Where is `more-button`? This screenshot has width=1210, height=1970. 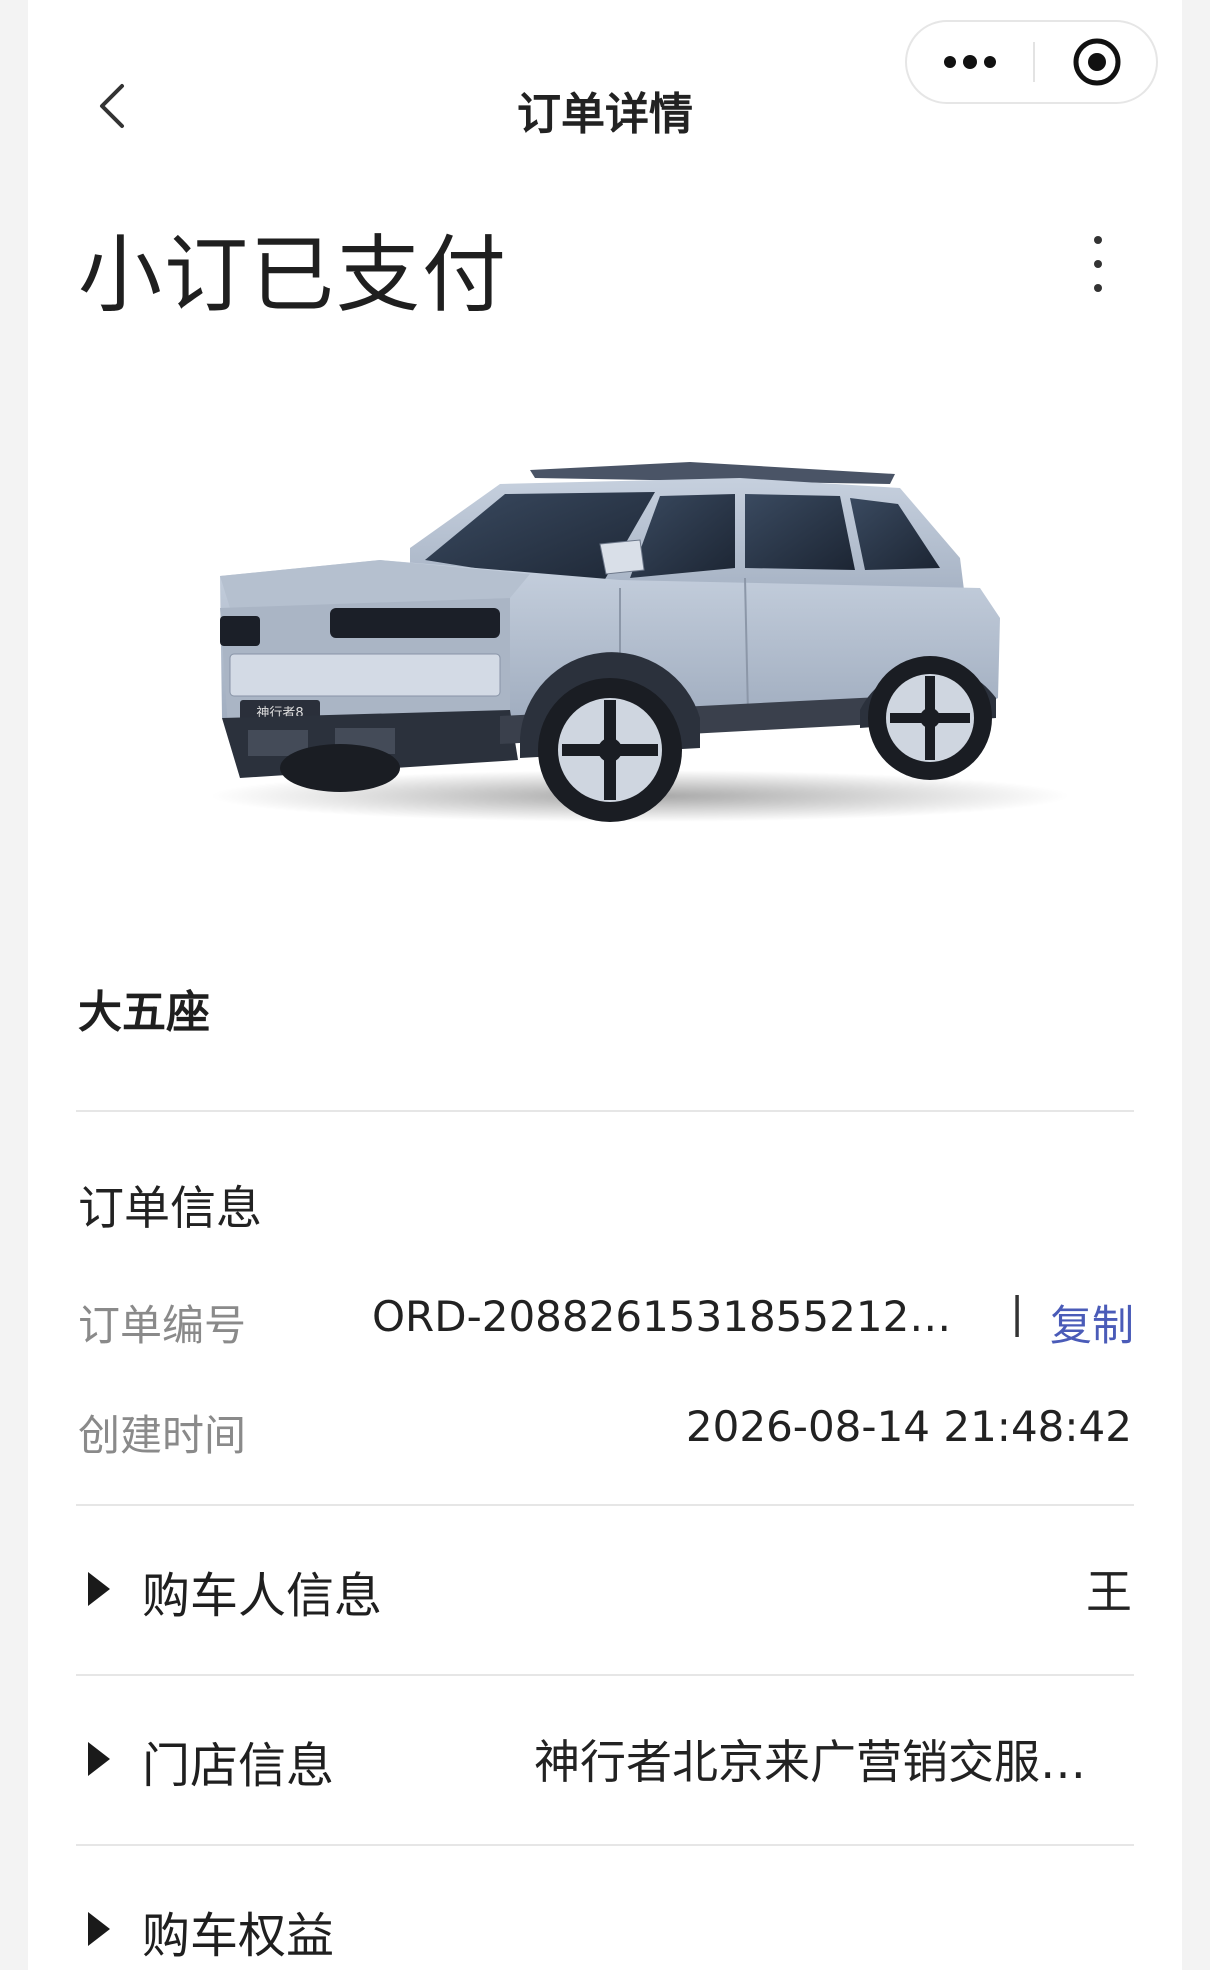
more-button is located at coordinates (970, 62).